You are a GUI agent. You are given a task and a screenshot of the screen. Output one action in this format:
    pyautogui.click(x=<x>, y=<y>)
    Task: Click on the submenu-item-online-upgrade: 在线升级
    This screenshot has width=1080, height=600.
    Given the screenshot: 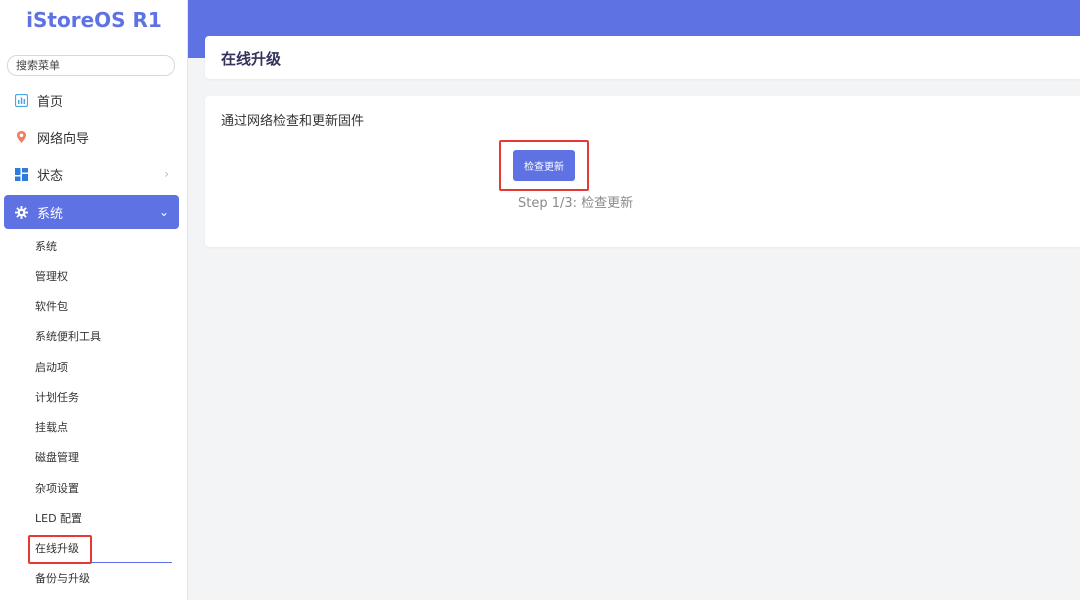 What is the action you would take?
    pyautogui.click(x=57, y=549)
    